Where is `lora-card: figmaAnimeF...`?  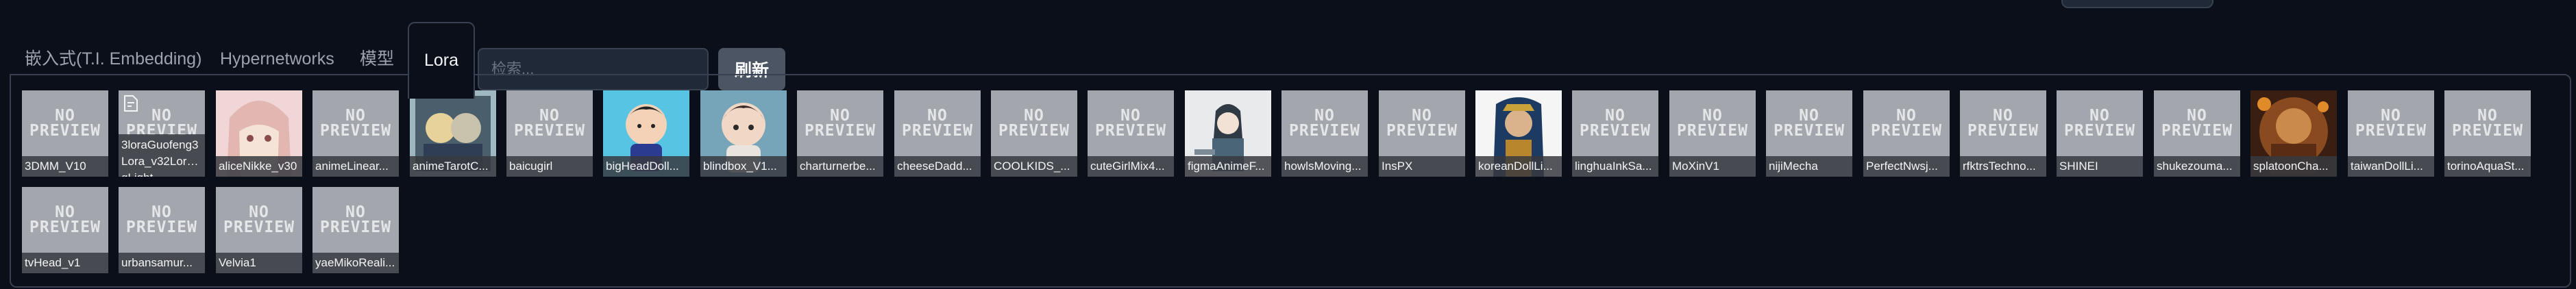 lora-card: figmaAnimeF... is located at coordinates (1228, 133).